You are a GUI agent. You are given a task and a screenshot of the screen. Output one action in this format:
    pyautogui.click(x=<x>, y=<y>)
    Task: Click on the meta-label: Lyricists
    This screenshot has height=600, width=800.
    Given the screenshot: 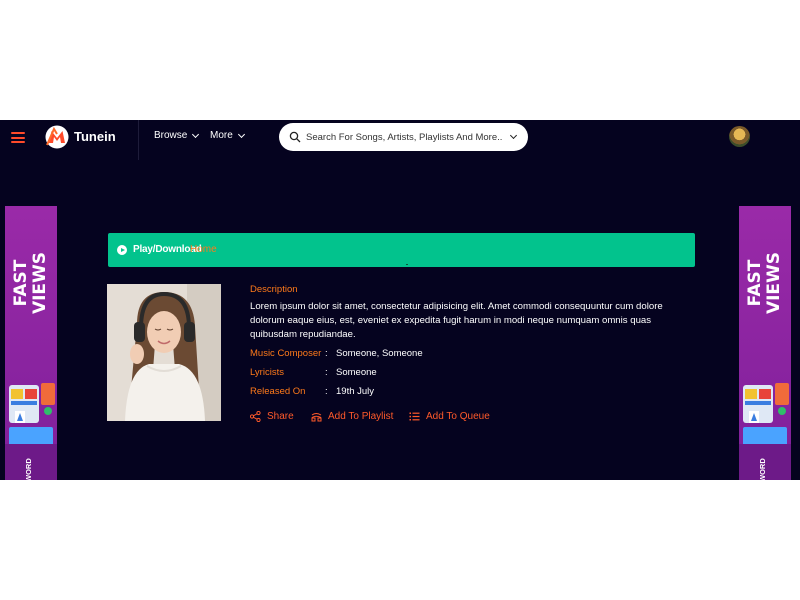 What is the action you would take?
    pyautogui.click(x=267, y=372)
    